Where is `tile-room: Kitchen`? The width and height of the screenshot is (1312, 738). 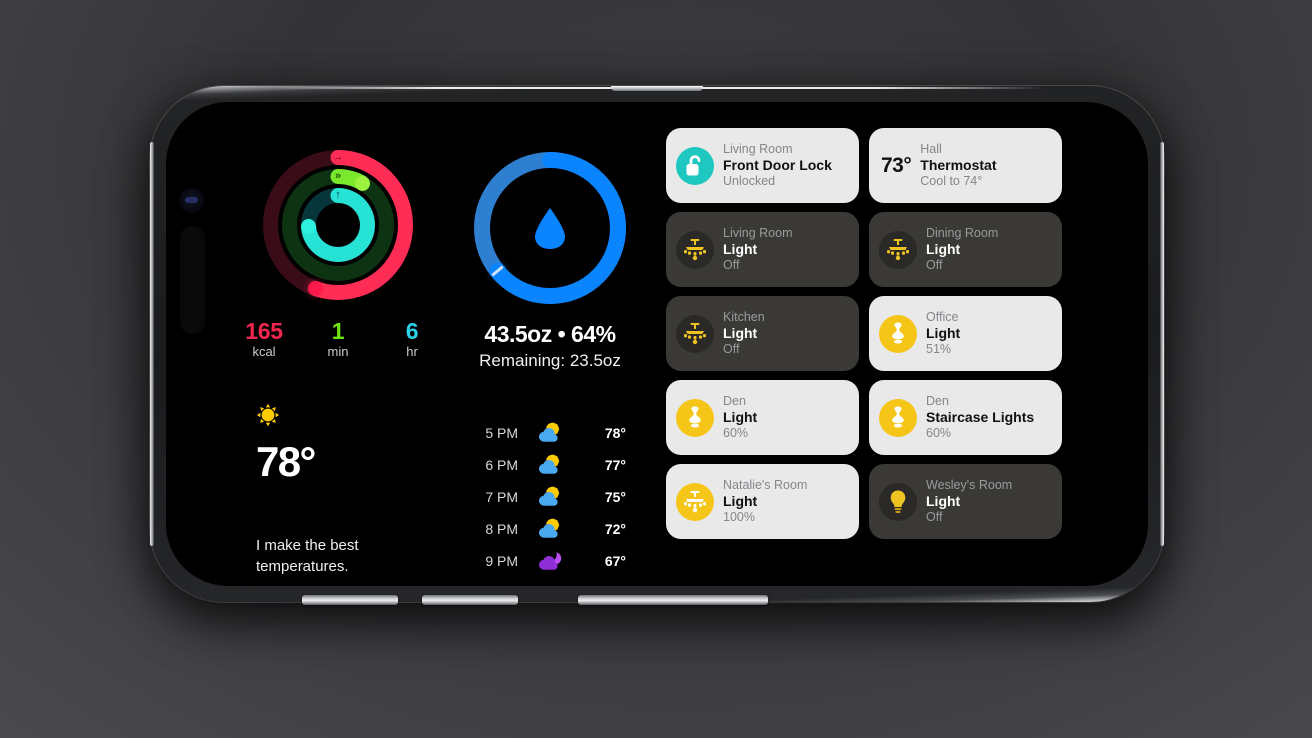
tile-room: Kitchen is located at coordinates (744, 316).